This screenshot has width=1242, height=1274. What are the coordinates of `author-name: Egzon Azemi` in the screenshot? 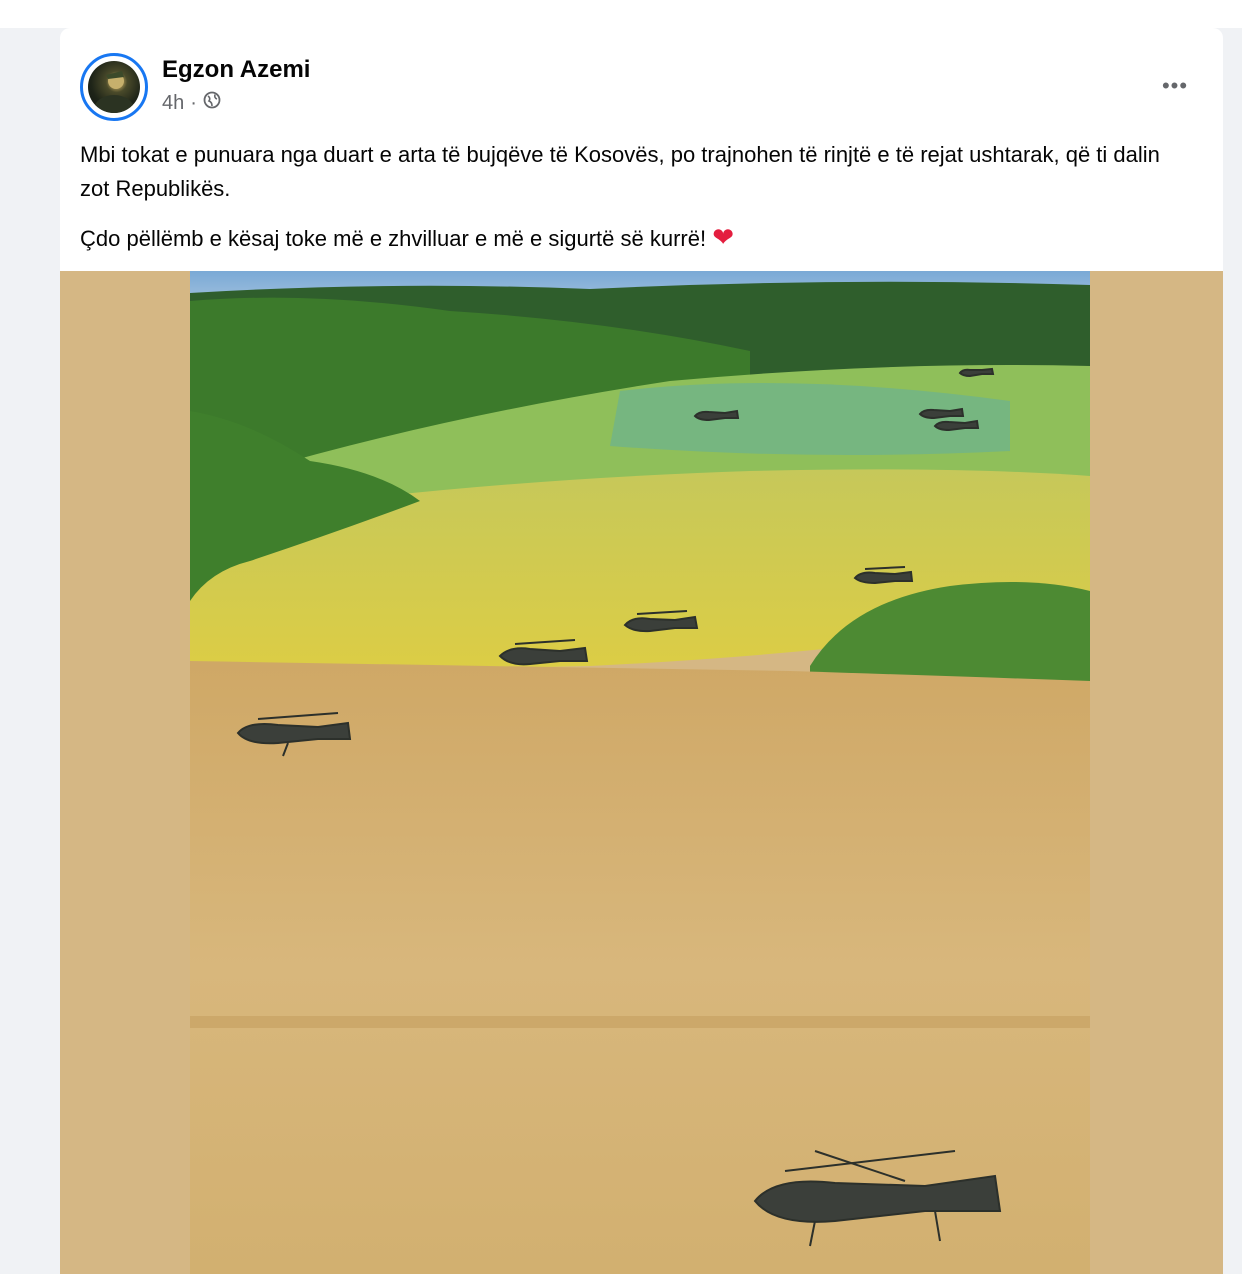 It's located at (236, 70).